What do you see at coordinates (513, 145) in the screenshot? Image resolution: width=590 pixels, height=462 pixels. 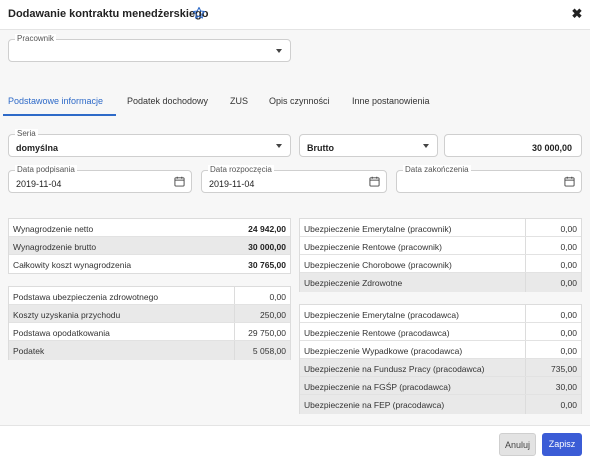 I see `amount-input: 30 000,00` at bounding box center [513, 145].